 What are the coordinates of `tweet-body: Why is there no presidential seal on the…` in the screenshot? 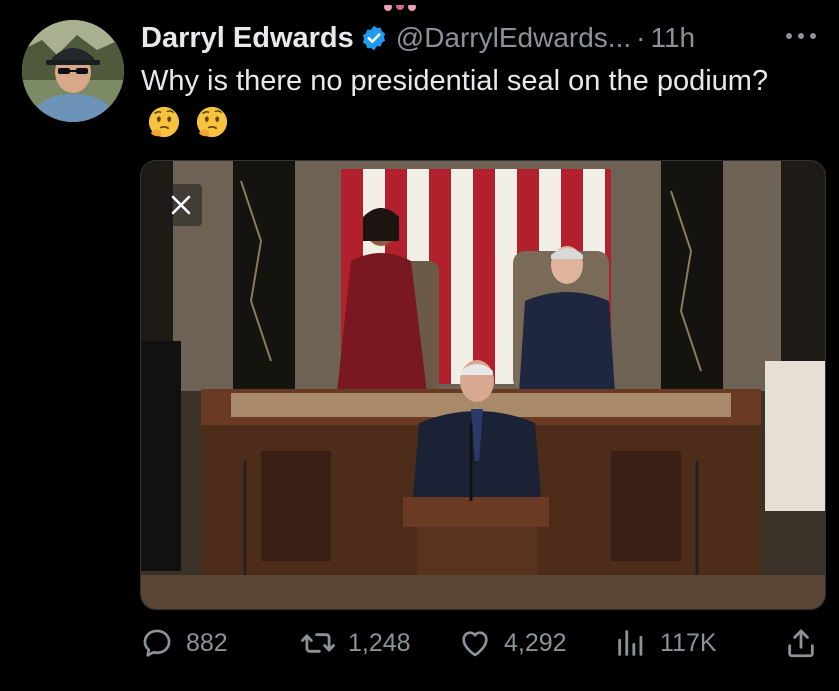 It's located at (455, 81).